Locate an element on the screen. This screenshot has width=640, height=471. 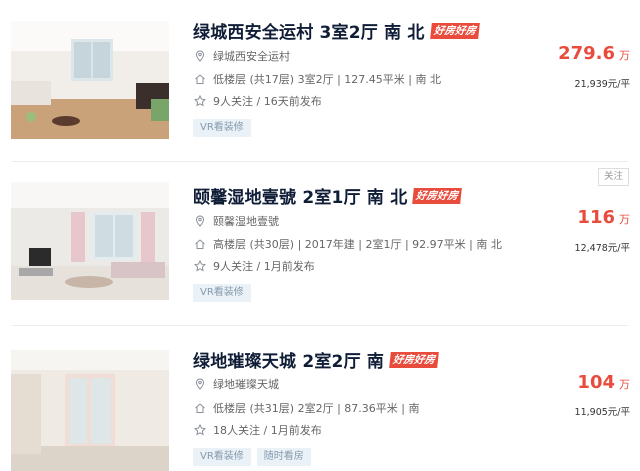
tag-list: VR看装修 随时看房 is located at coordinates (255, 457).